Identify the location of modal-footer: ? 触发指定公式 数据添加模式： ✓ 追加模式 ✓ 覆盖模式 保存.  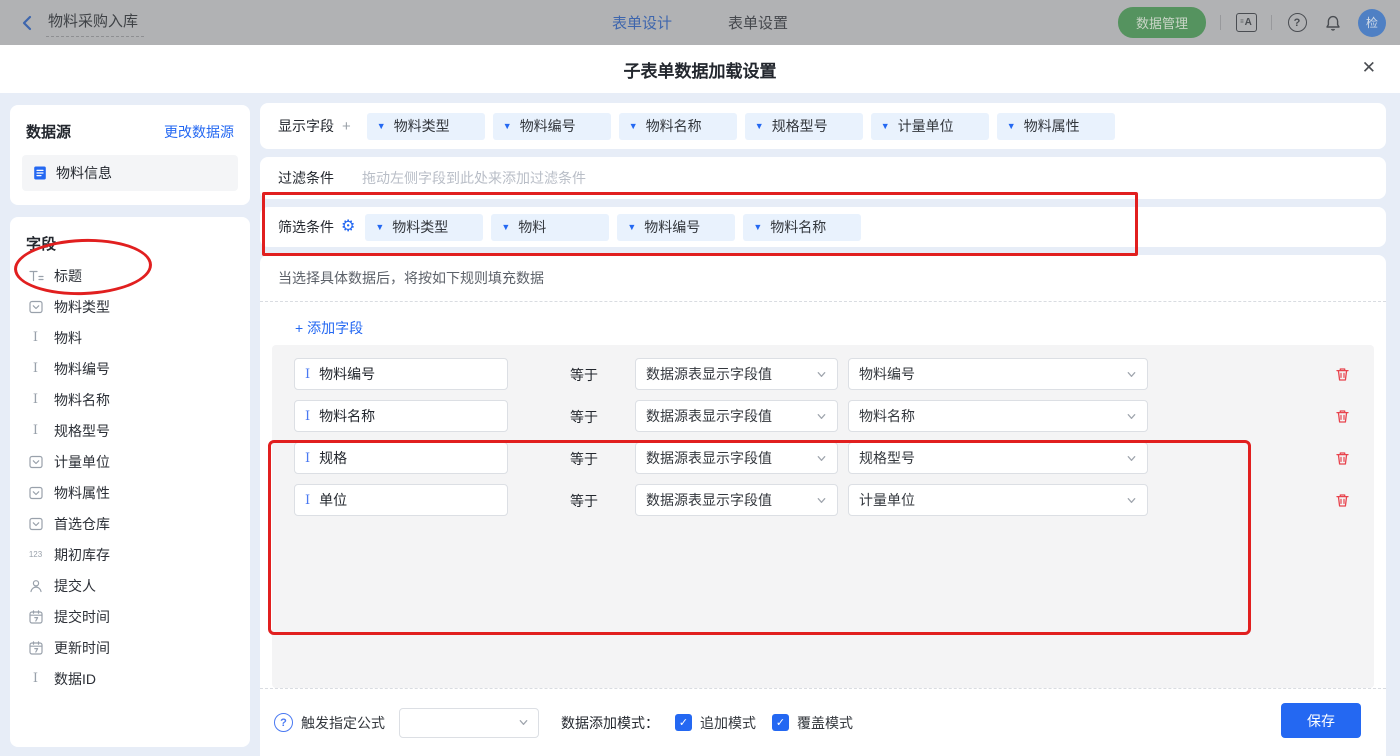
(823, 722).